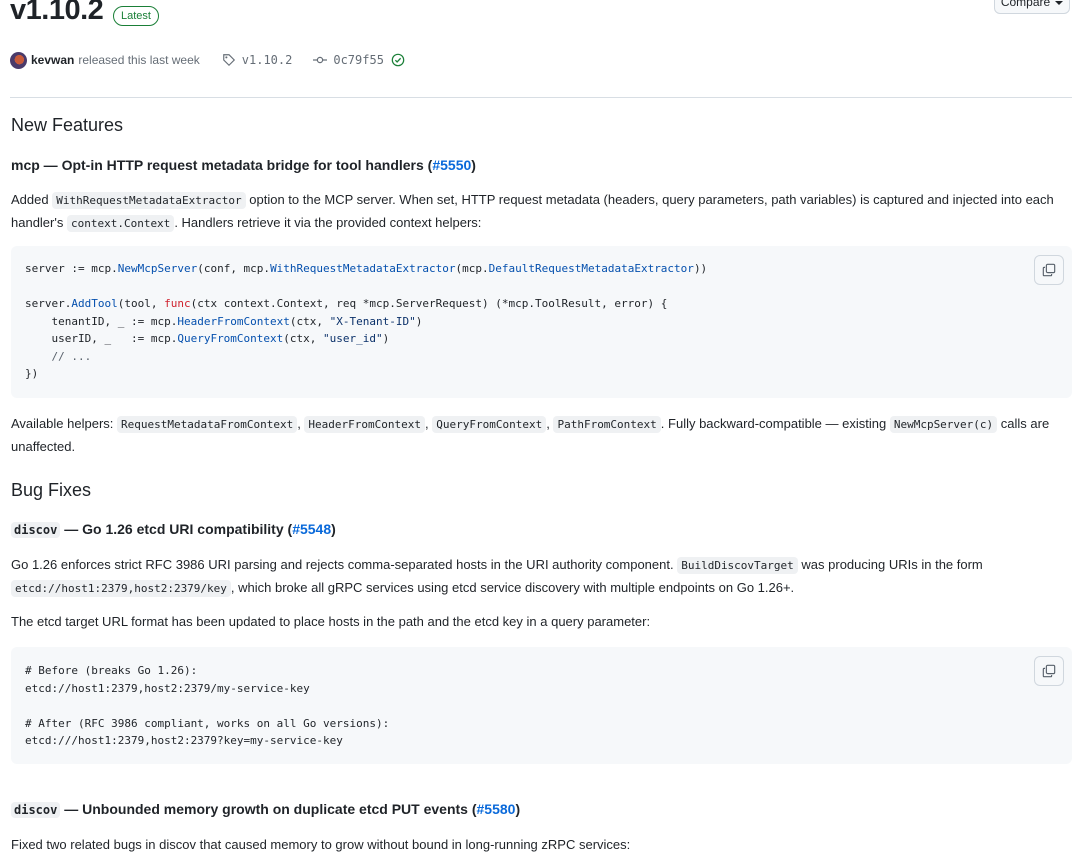 Image resolution: width=1080 pixels, height=859 pixels. What do you see at coordinates (51, 490) in the screenshot?
I see `bugfixes-heading: Bug Fixes` at bounding box center [51, 490].